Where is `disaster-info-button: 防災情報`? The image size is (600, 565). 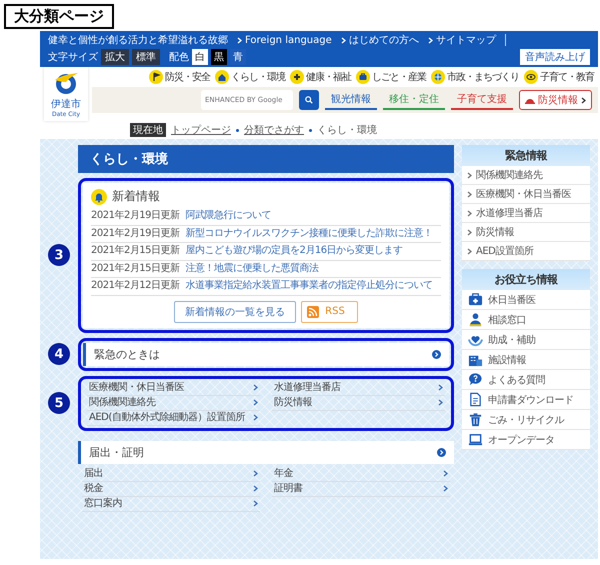 disaster-info-button: 防災情報 is located at coordinates (555, 100).